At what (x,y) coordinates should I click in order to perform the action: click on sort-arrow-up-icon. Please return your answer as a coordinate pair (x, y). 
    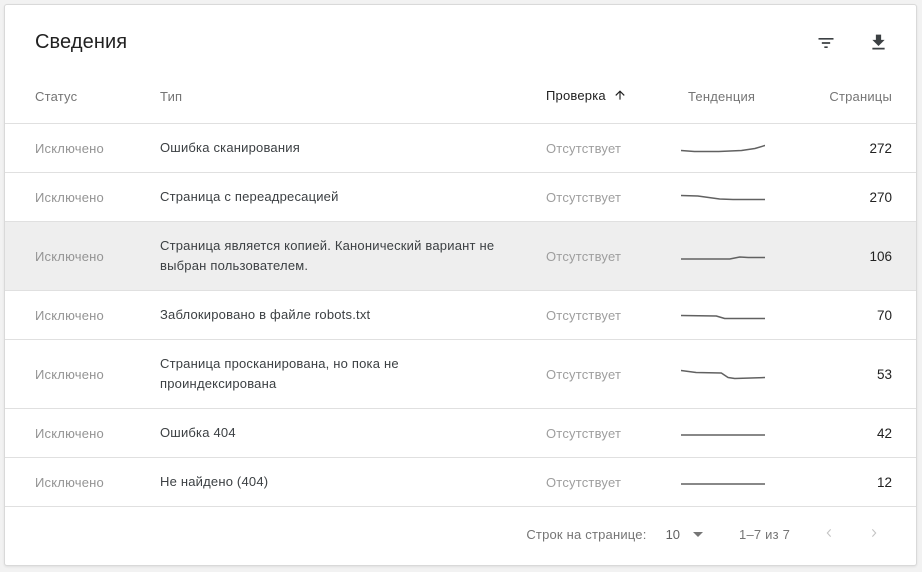
    Looking at the image, I should click on (620, 95).